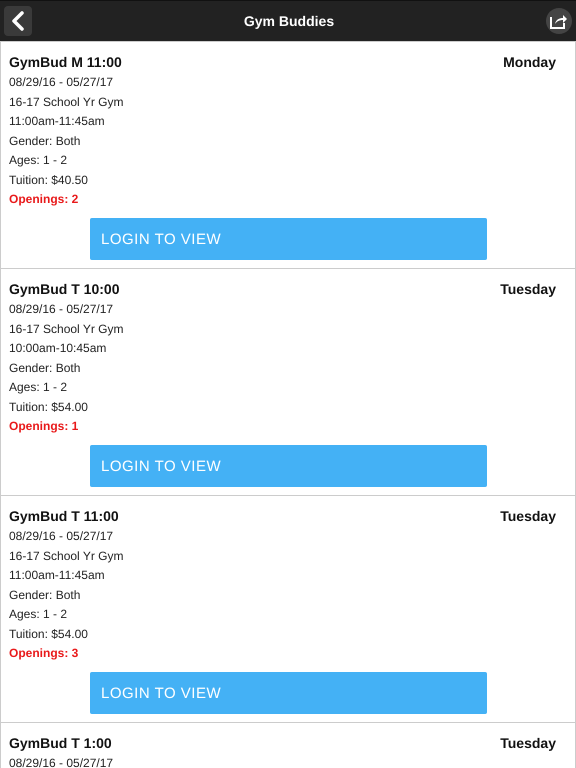 The height and width of the screenshot is (768, 576). I want to click on class-name: GymBud M 11:00, so click(65, 62).